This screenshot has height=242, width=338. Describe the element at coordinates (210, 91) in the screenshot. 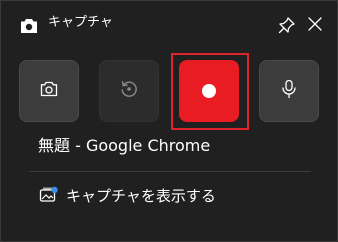

I see `record-button-highlight` at that location.